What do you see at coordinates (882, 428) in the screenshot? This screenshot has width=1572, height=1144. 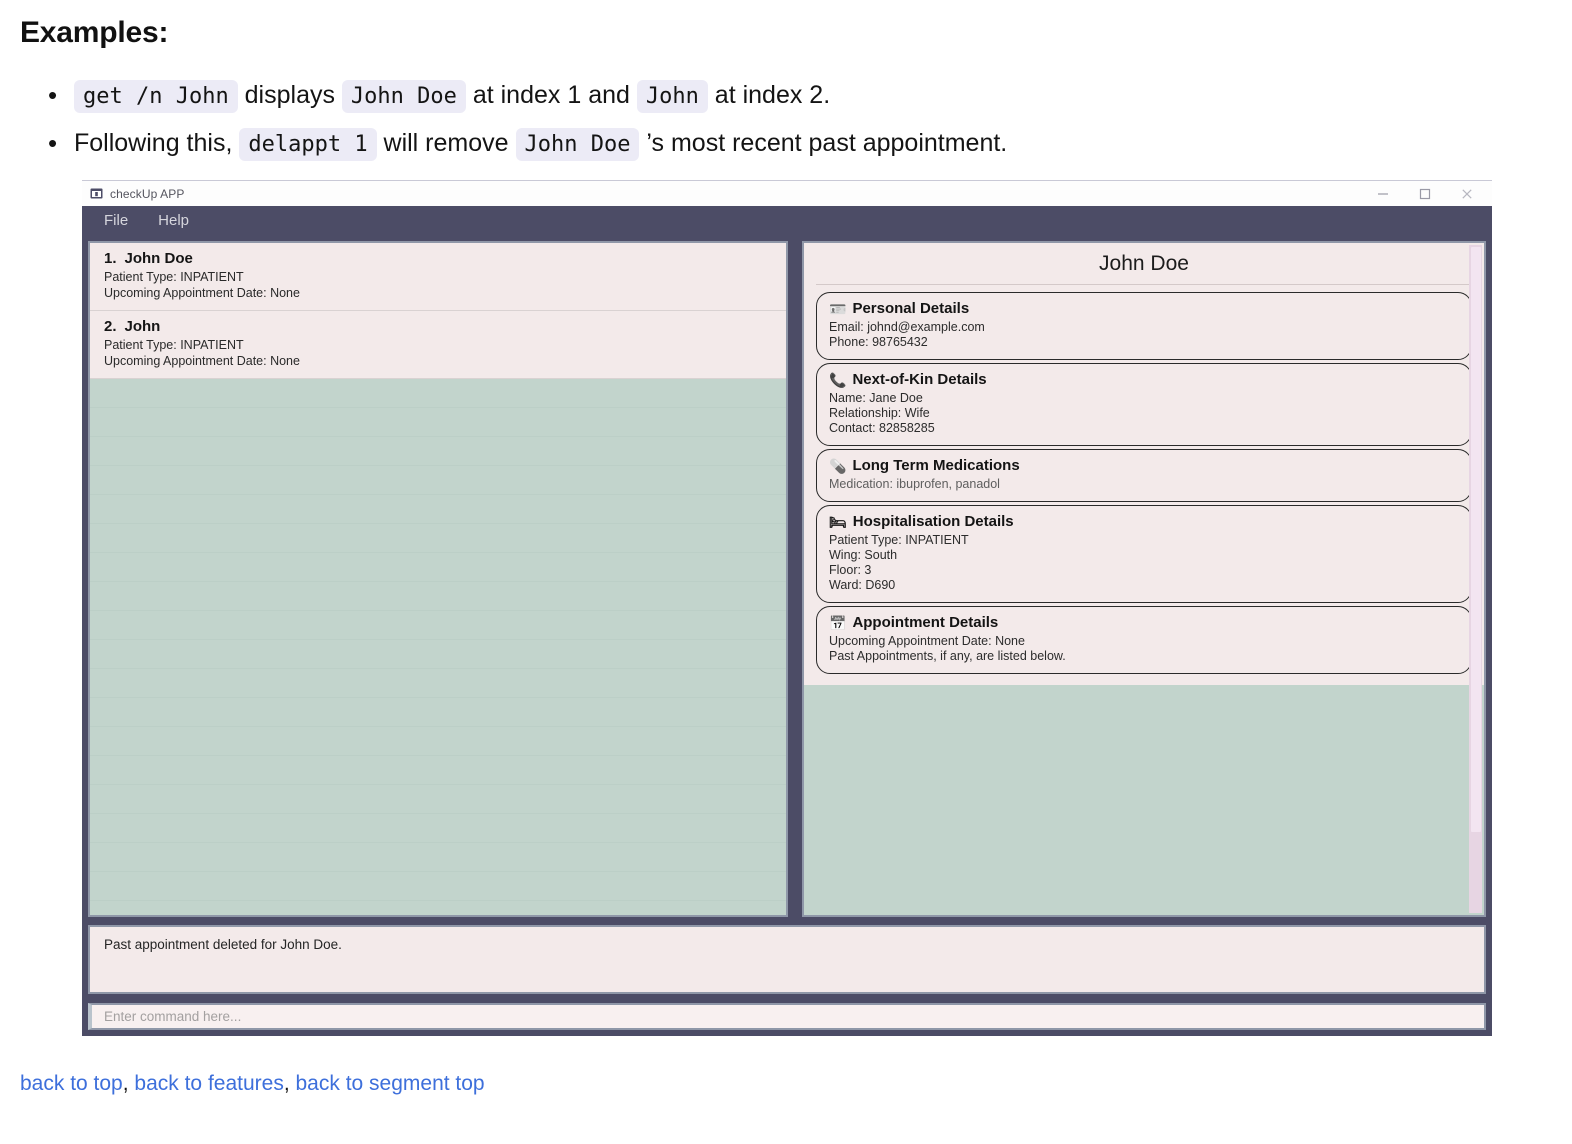 I see `kin-contact: Contact: 82858285` at bounding box center [882, 428].